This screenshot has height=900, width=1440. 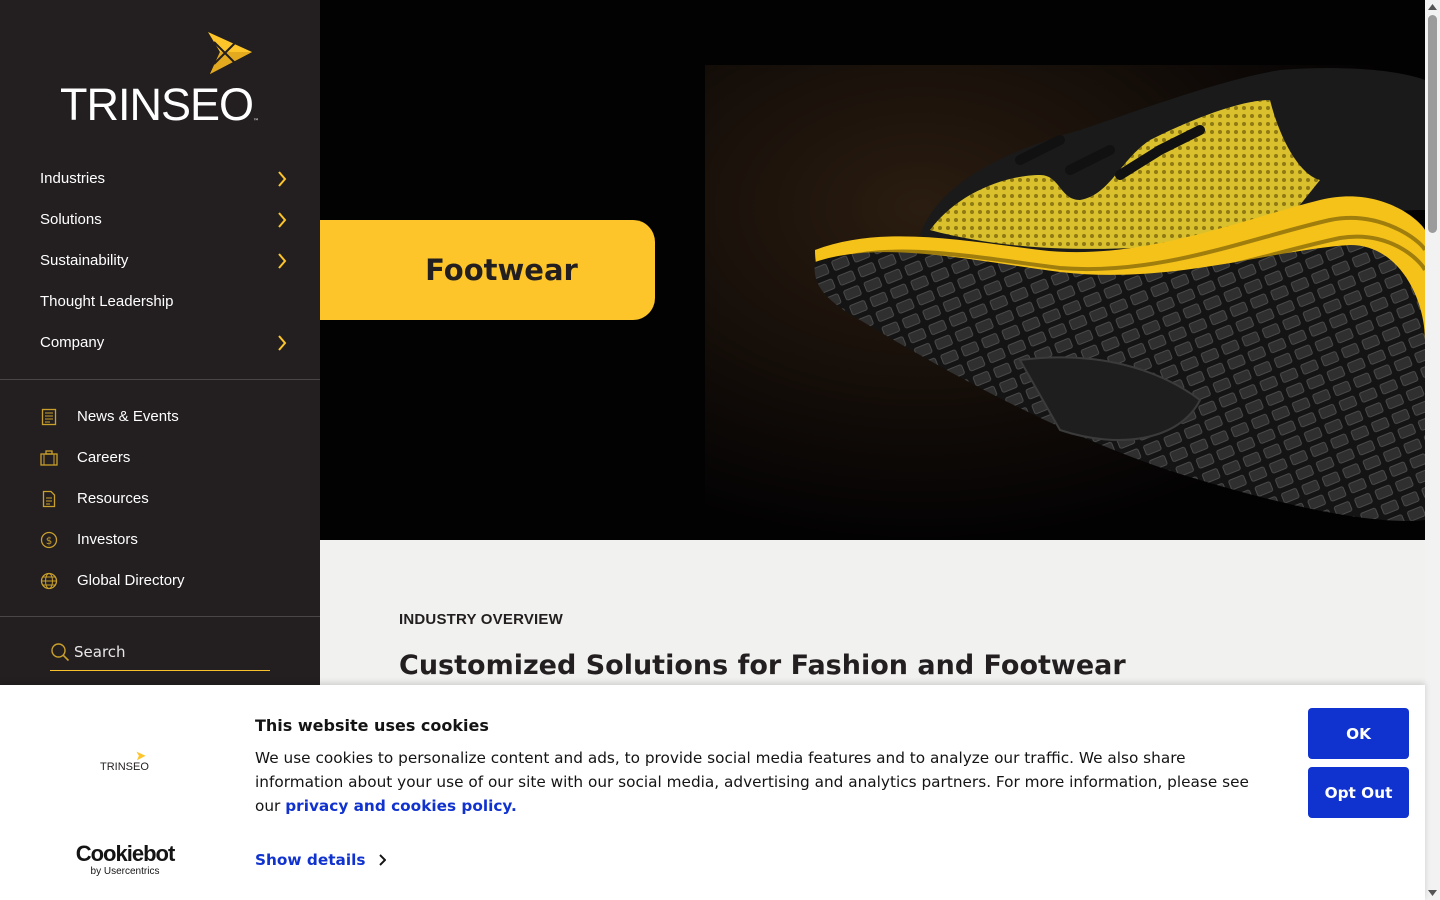 I want to click on dollar-coin-icon: $, so click(x=49, y=540).